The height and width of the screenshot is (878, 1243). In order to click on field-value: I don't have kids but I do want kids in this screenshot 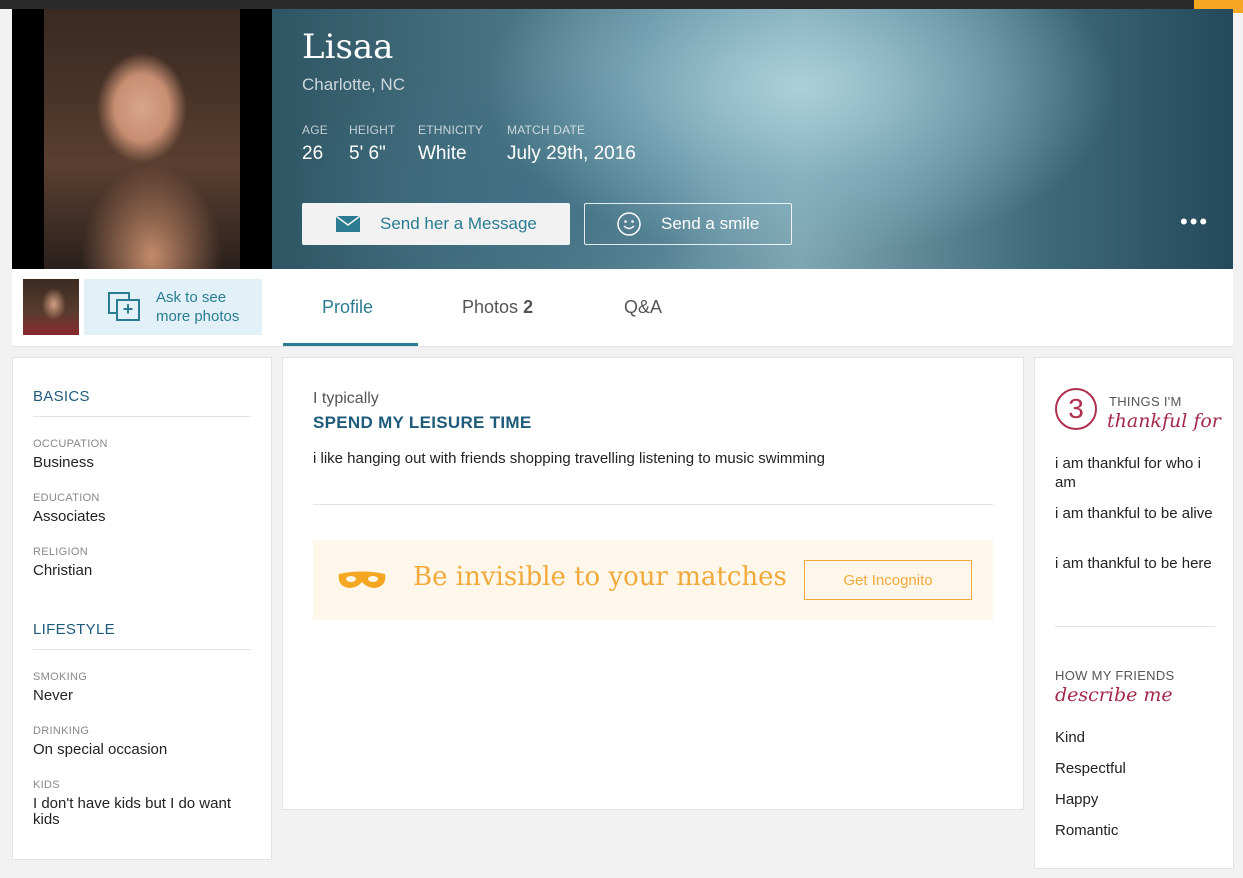, I will do `click(132, 811)`.